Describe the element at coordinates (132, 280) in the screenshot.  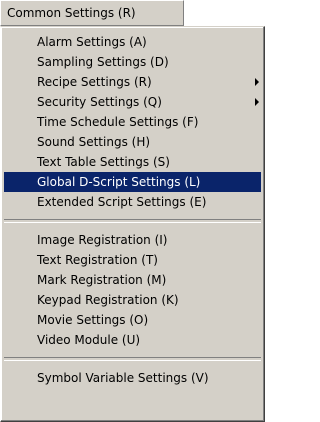
I see `menu-item-mark-registration: Mark Registration (M)` at that location.